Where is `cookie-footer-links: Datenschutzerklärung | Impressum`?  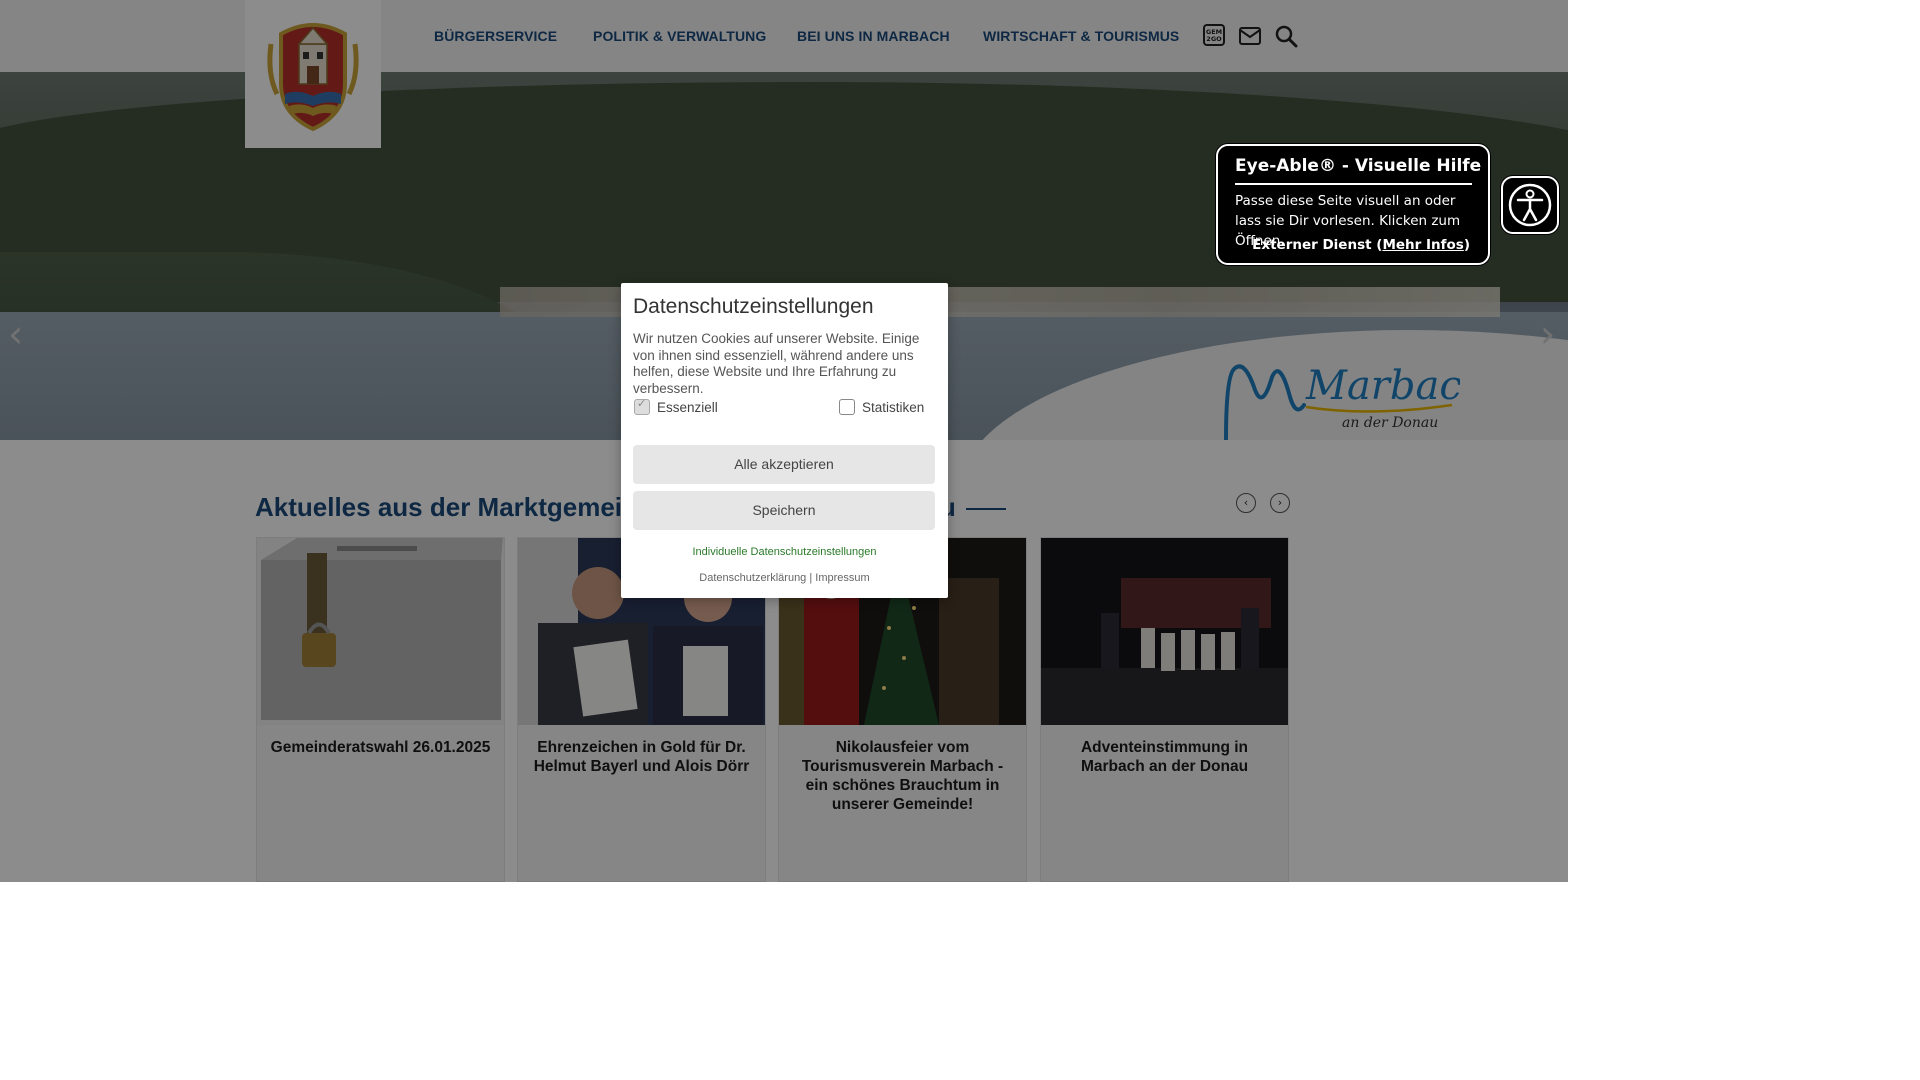
cookie-footer-links: Datenschutzerklärung | Impressum is located at coordinates (784, 578).